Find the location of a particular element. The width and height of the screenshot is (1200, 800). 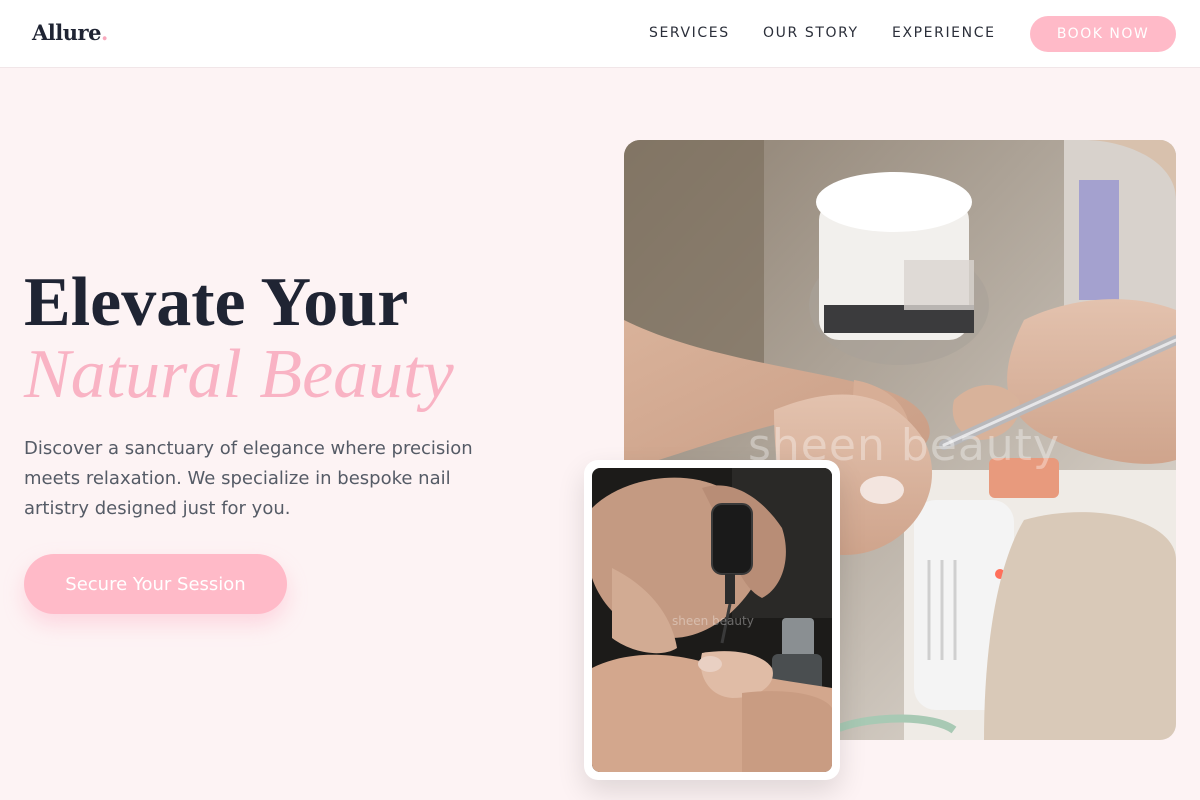

inset-image-watermark: sheen beauty is located at coordinates (713, 621).